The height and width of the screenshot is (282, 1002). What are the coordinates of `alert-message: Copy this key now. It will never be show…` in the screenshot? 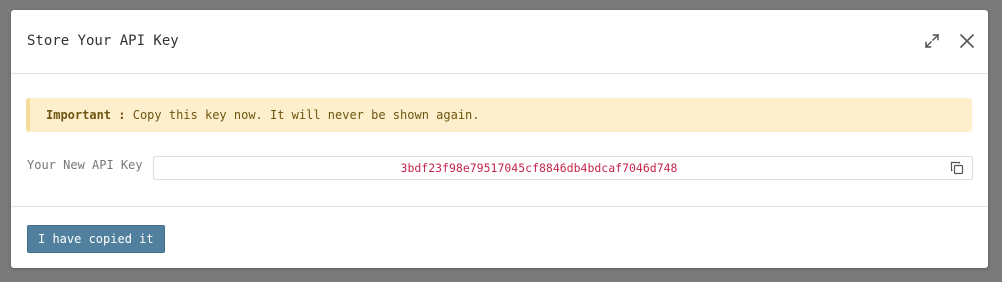 It's located at (306, 115).